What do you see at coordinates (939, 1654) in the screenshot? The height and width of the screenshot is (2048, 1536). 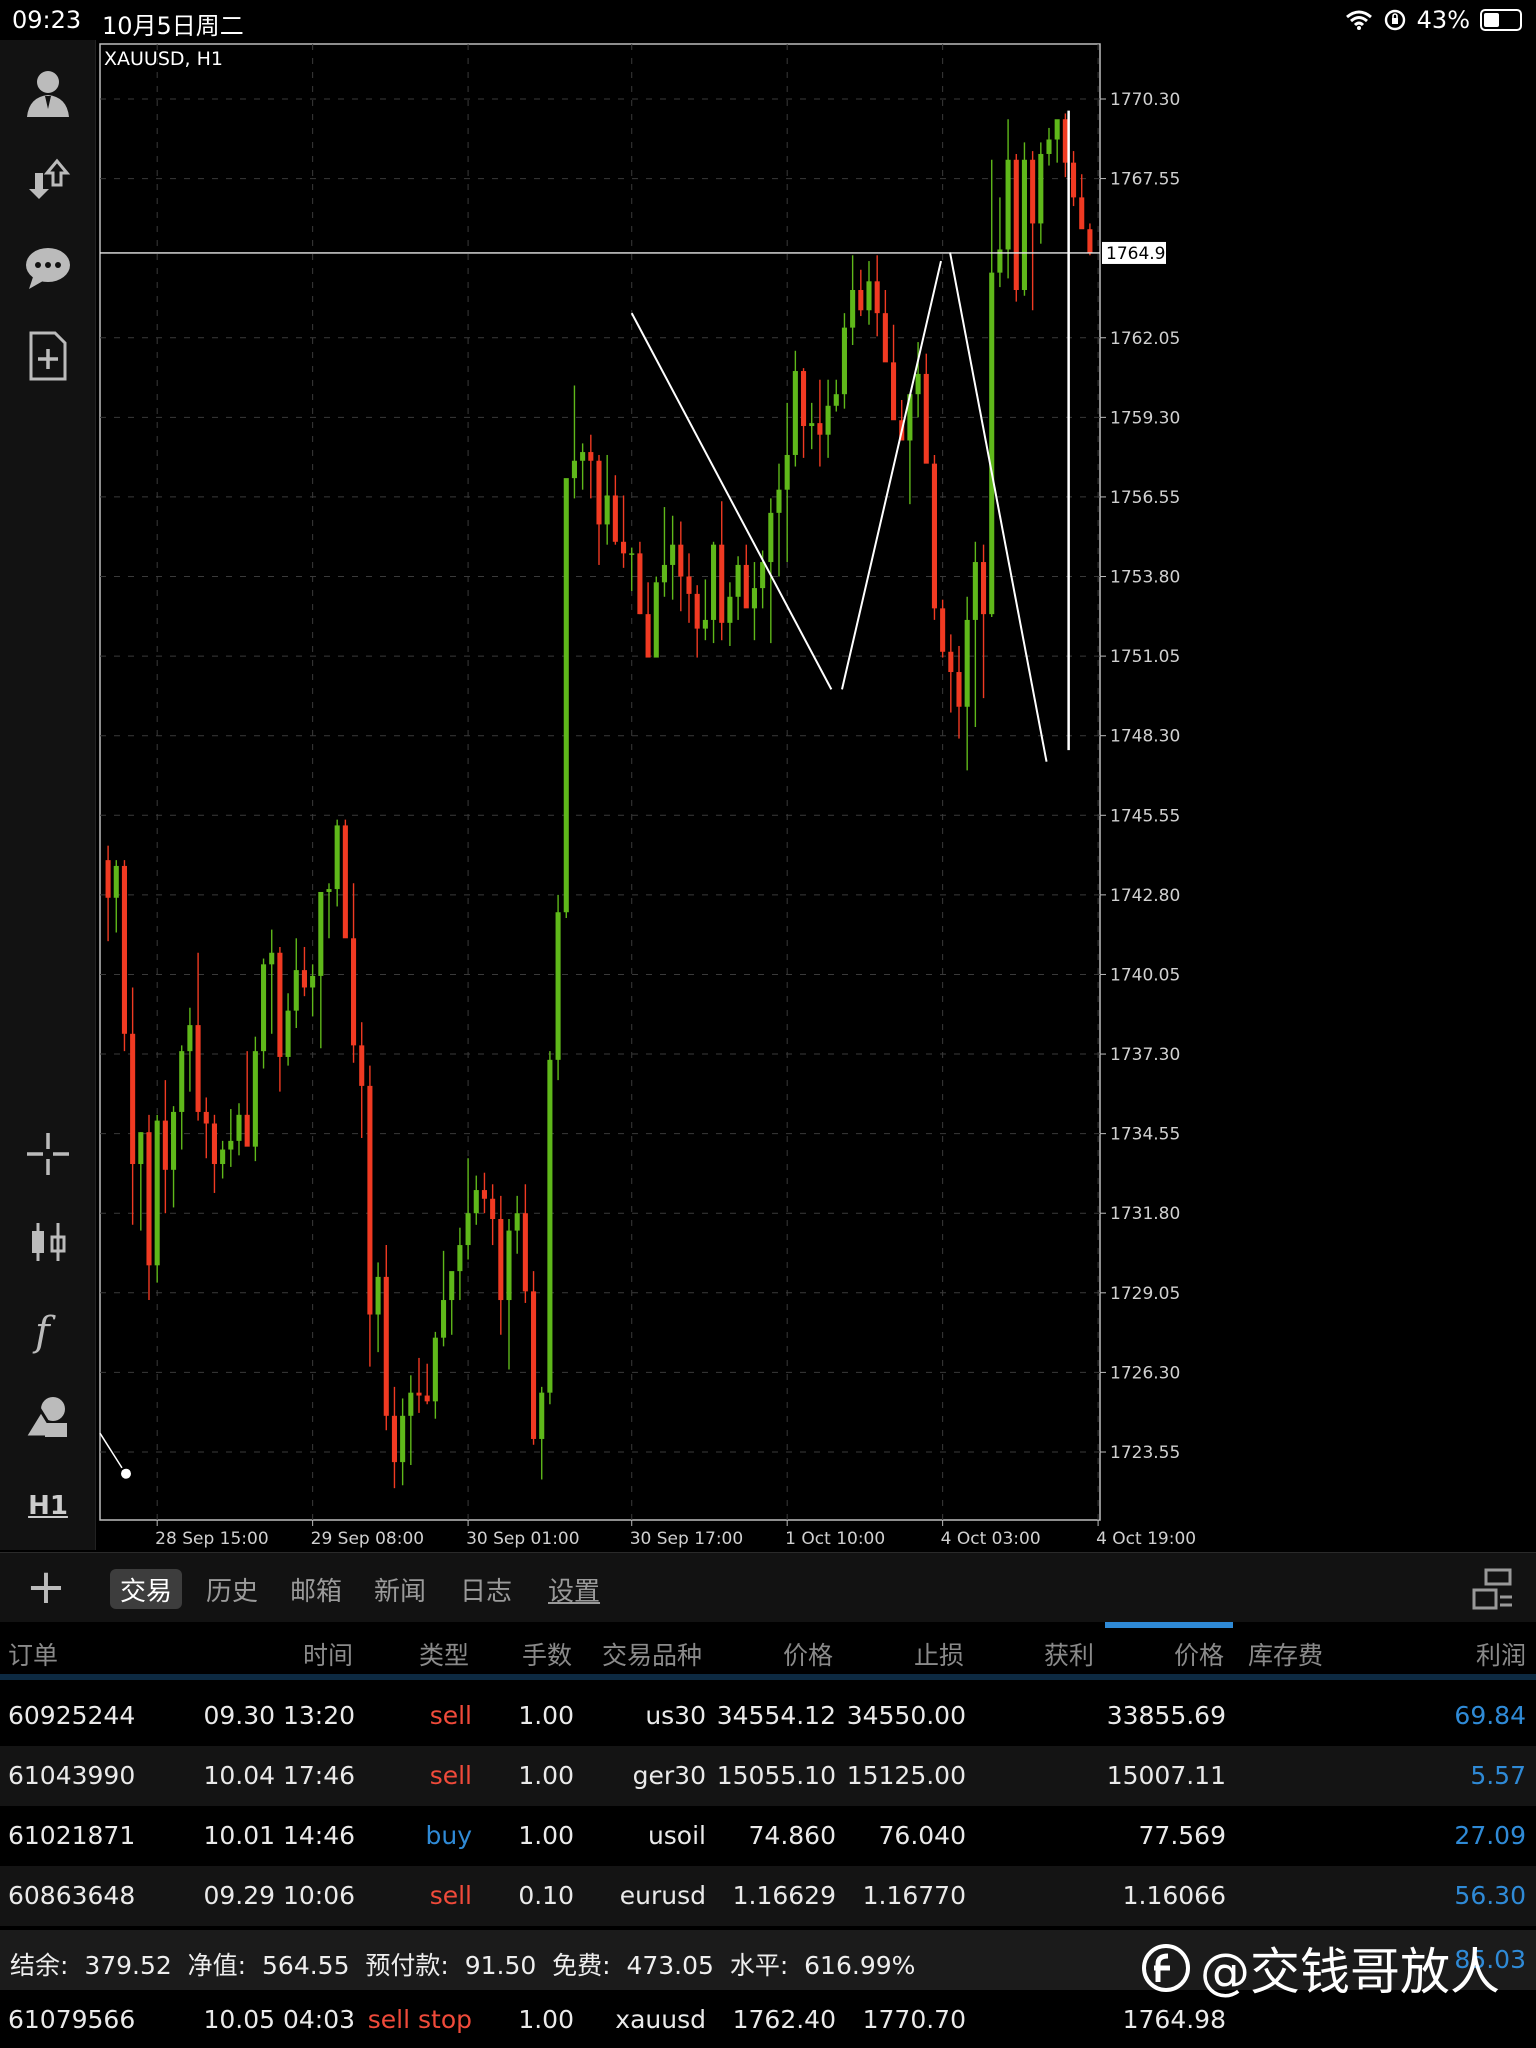 I see `header-stop-loss: 止损` at bounding box center [939, 1654].